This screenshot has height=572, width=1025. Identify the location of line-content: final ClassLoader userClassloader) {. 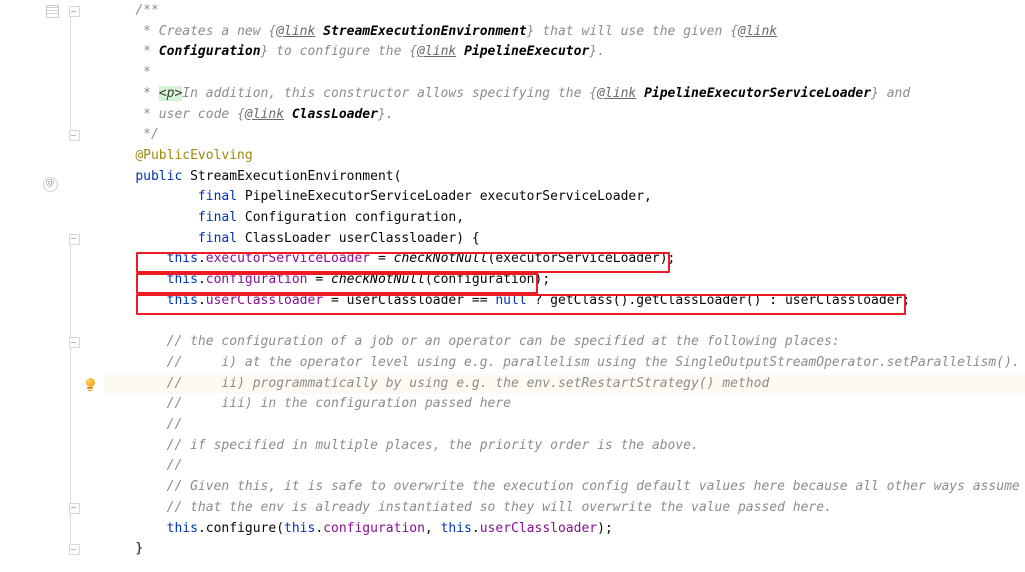
(292, 239).